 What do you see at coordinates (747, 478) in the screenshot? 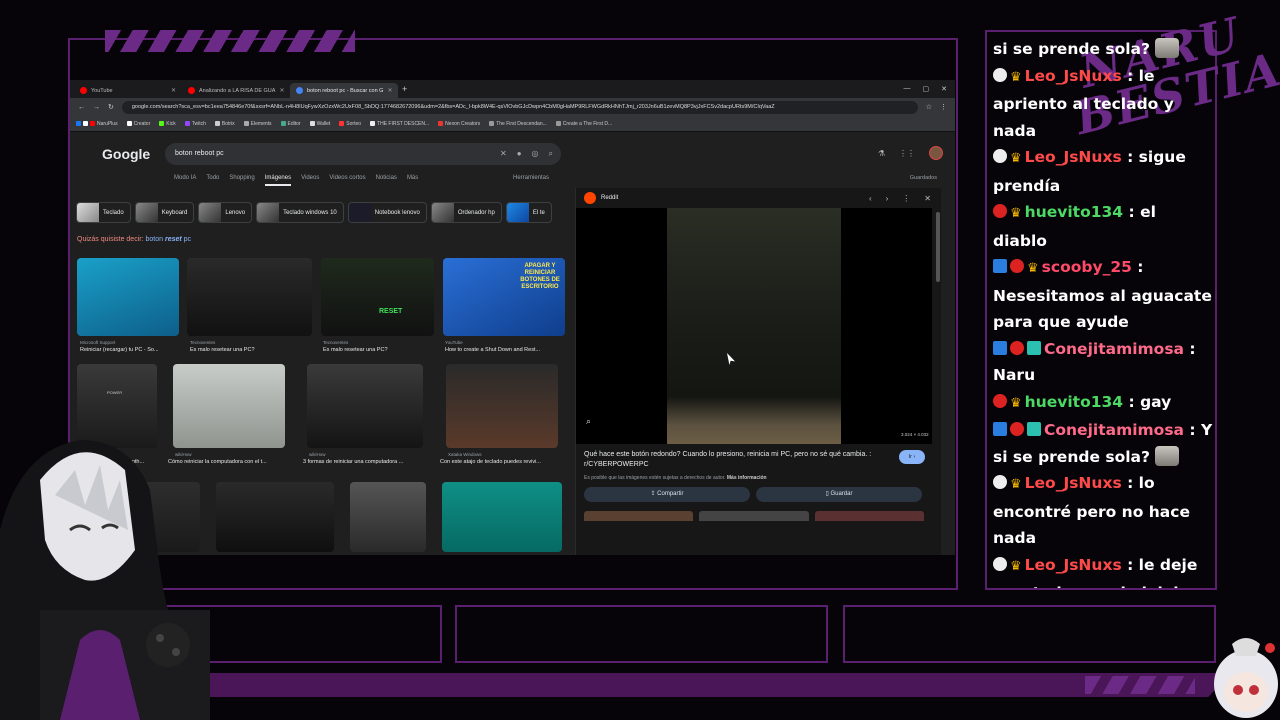
I see `more-info-link: Más información` at bounding box center [747, 478].